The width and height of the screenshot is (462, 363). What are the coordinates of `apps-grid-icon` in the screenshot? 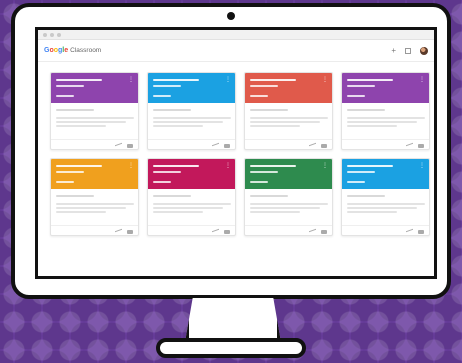 It's located at (408, 50).